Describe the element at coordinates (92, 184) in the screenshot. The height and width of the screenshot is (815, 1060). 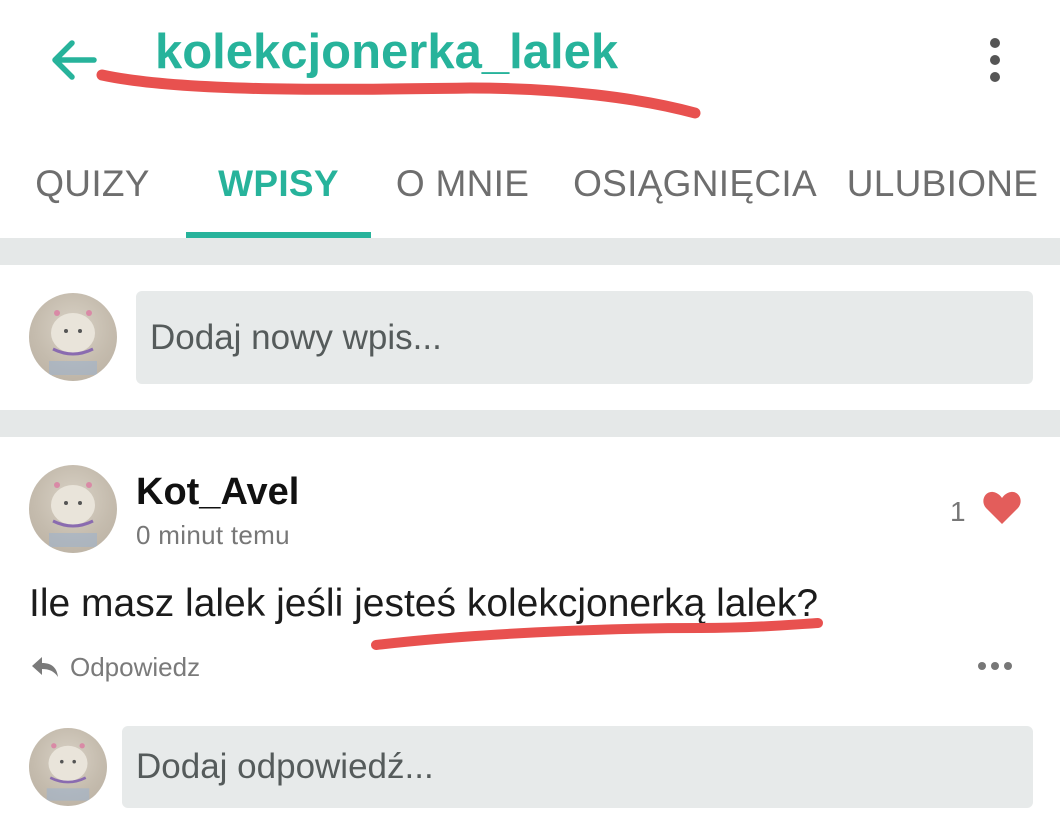
I see `tab-quizy: QUIZY` at that location.